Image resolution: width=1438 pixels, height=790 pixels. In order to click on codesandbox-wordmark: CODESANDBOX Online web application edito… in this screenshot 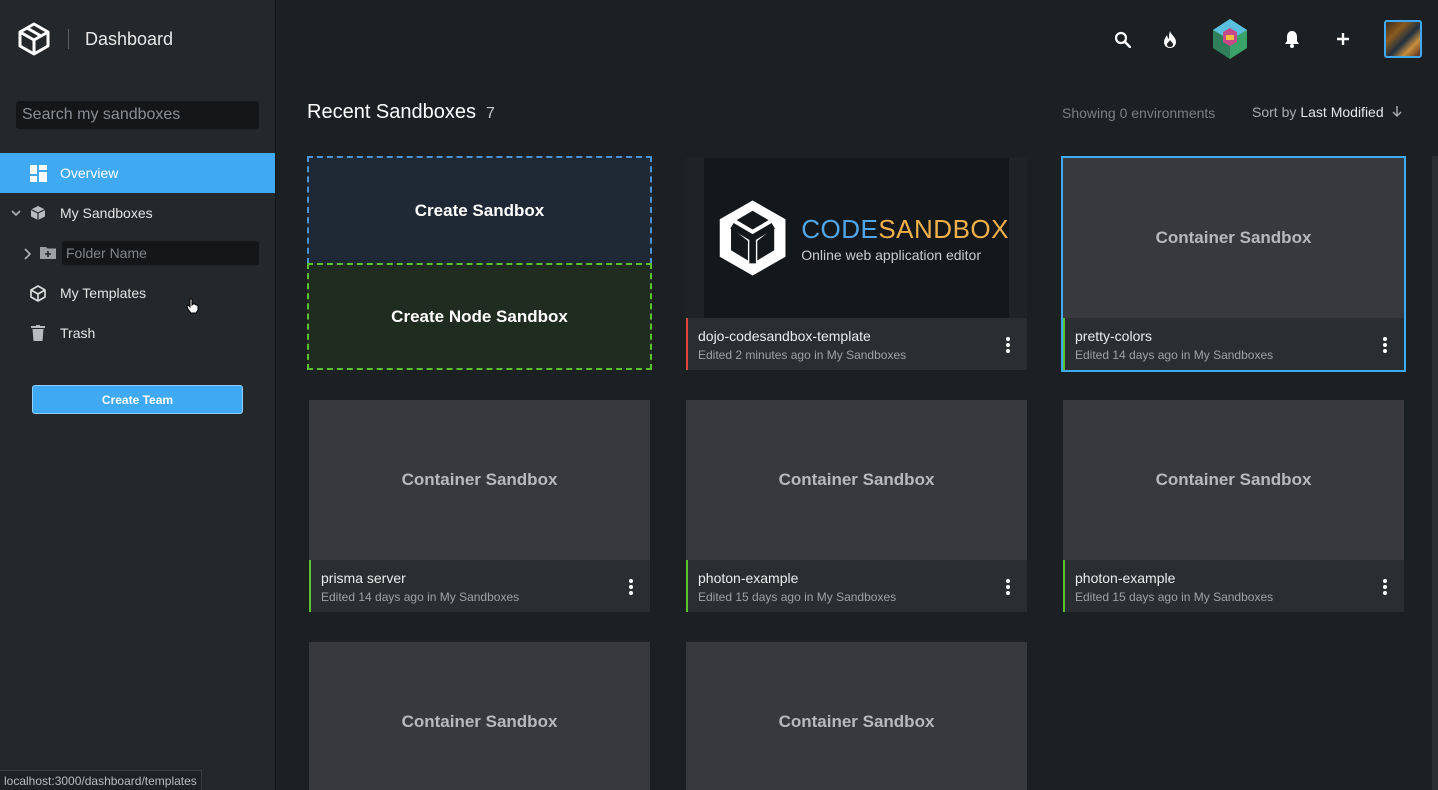, I will do `click(905, 238)`.